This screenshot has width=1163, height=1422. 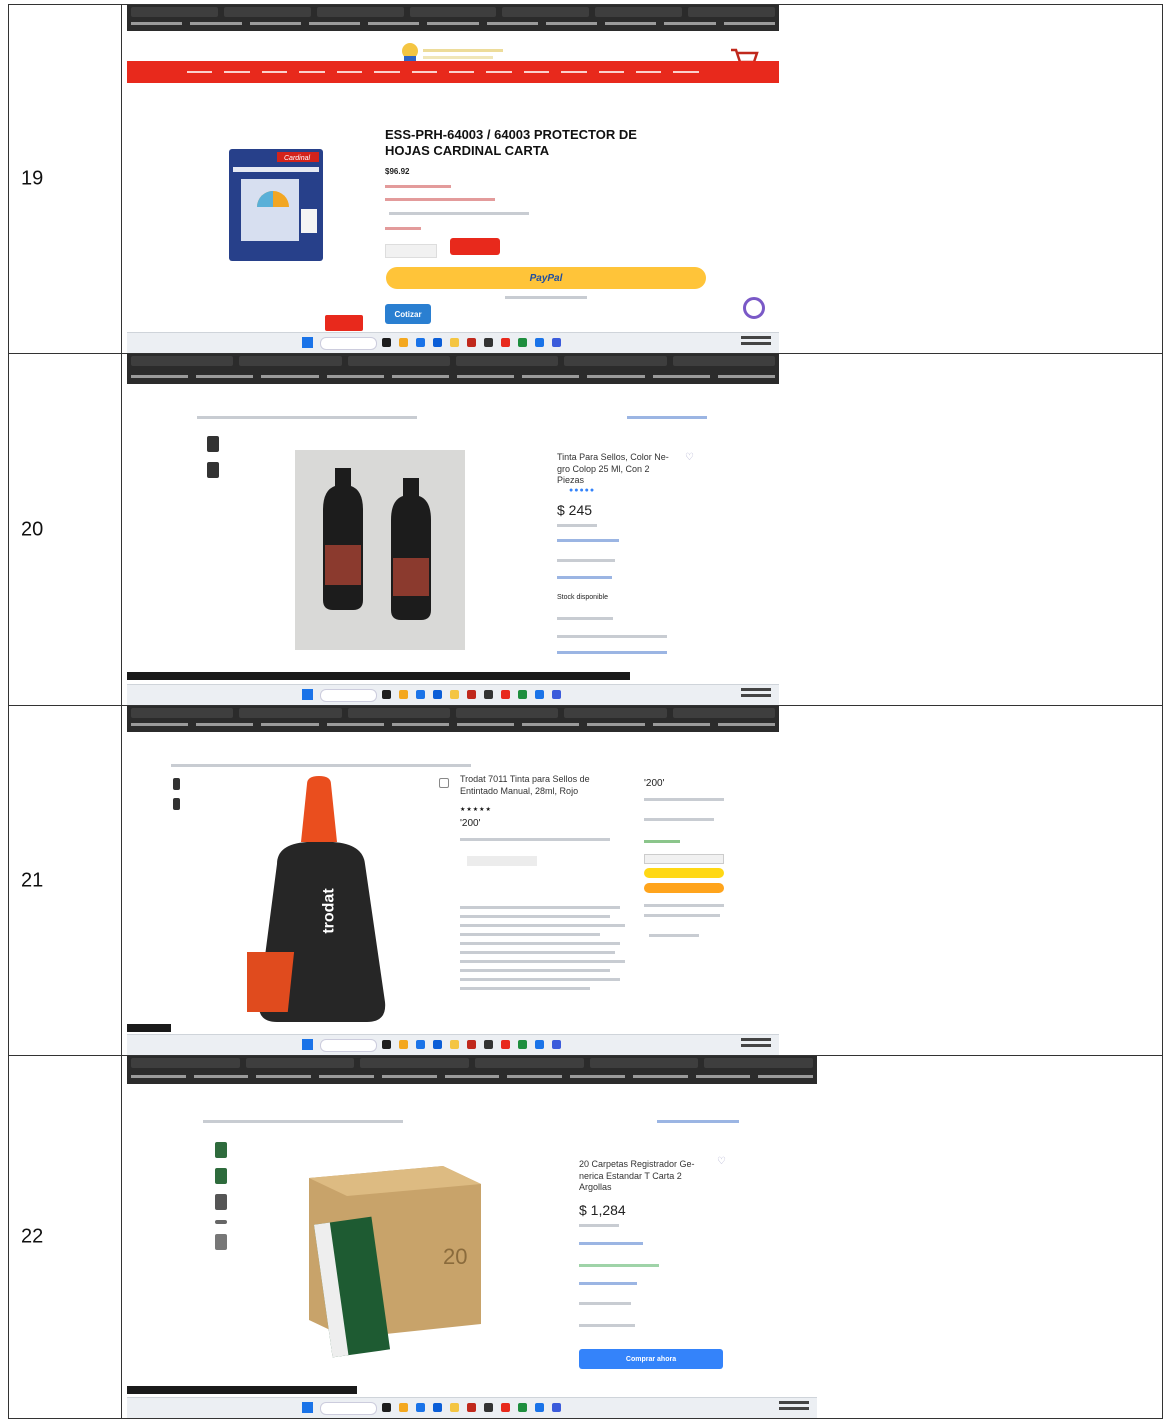 What do you see at coordinates (571, 480) in the screenshot?
I see `product-title-line: Piezas` at bounding box center [571, 480].